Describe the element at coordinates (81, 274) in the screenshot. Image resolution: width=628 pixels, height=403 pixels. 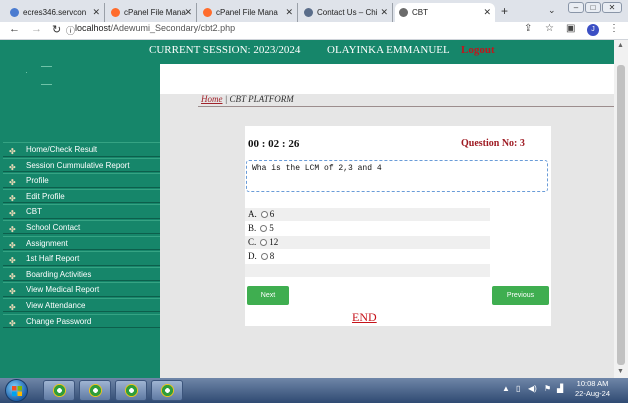
I see `sidebar-item-boarding-activities: ✤ Boarding Activities` at that location.